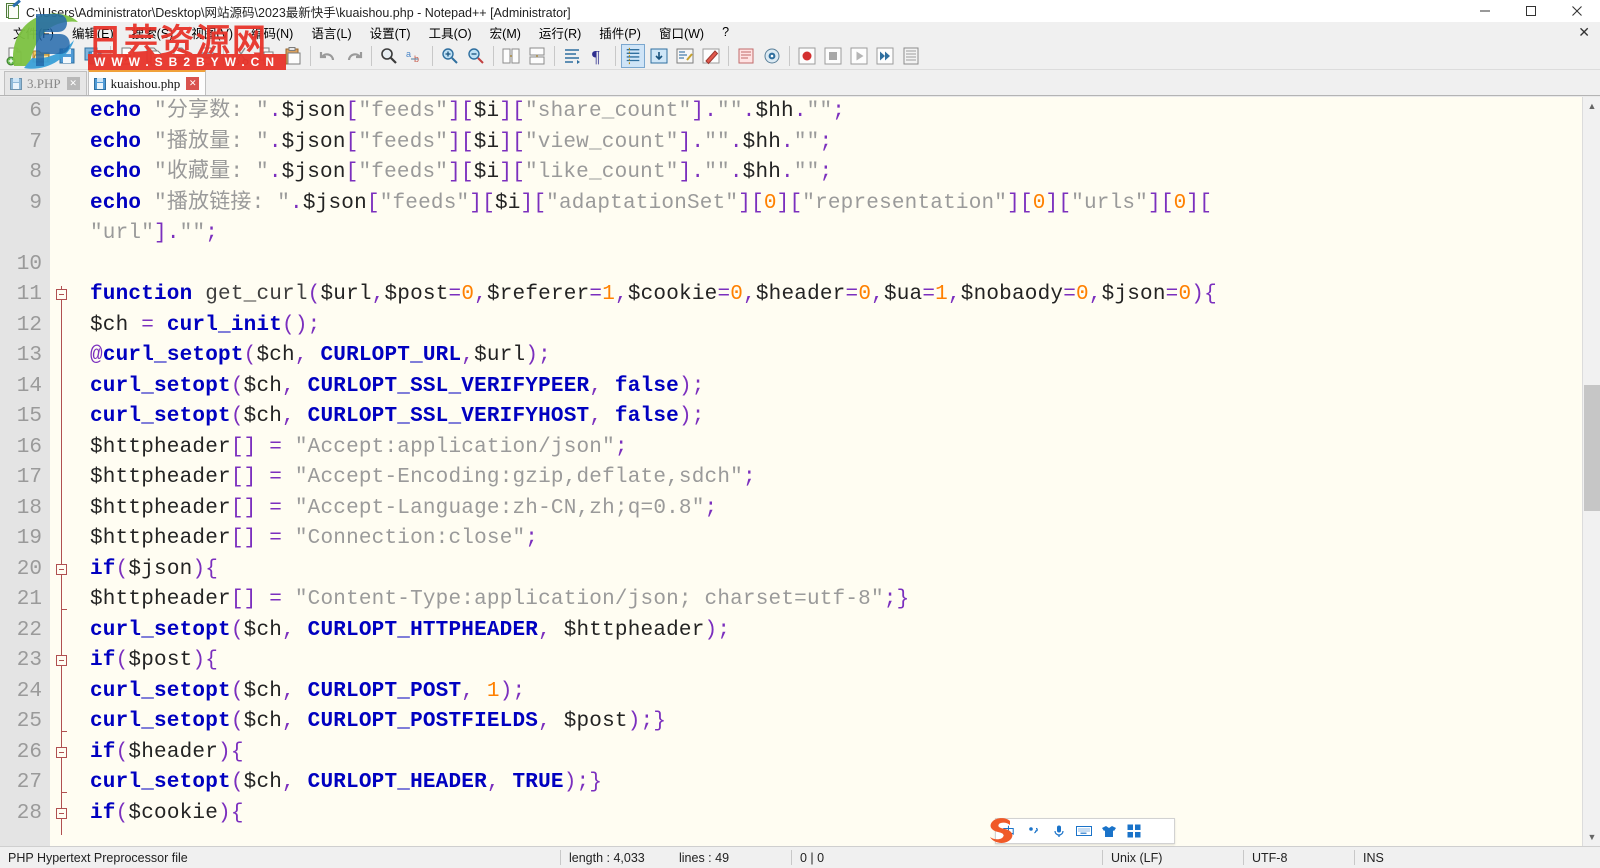 The image size is (1600, 868). What do you see at coordinates (833, 56) in the screenshot?
I see `stop-macro-icon` at bounding box center [833, 56].